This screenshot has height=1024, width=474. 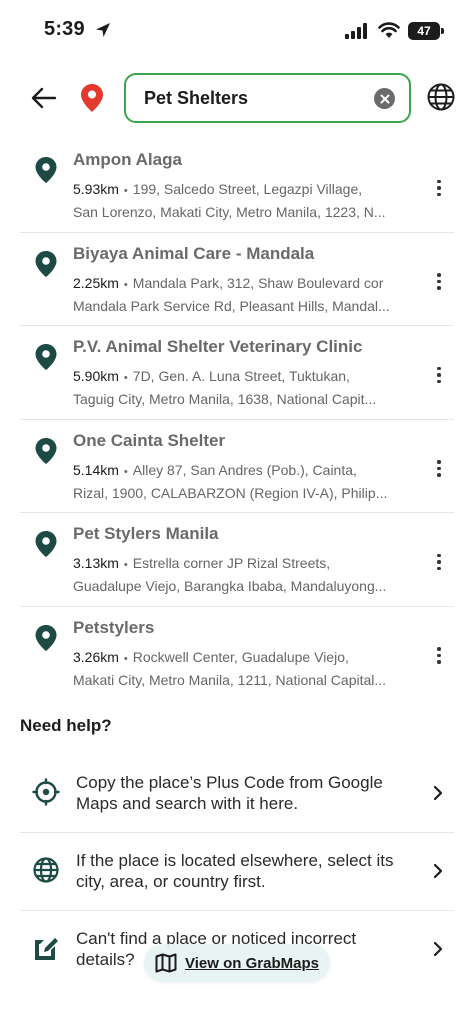 I want to click on view-on-map-label: View on GrabMaps, so click(x=252, y=963).